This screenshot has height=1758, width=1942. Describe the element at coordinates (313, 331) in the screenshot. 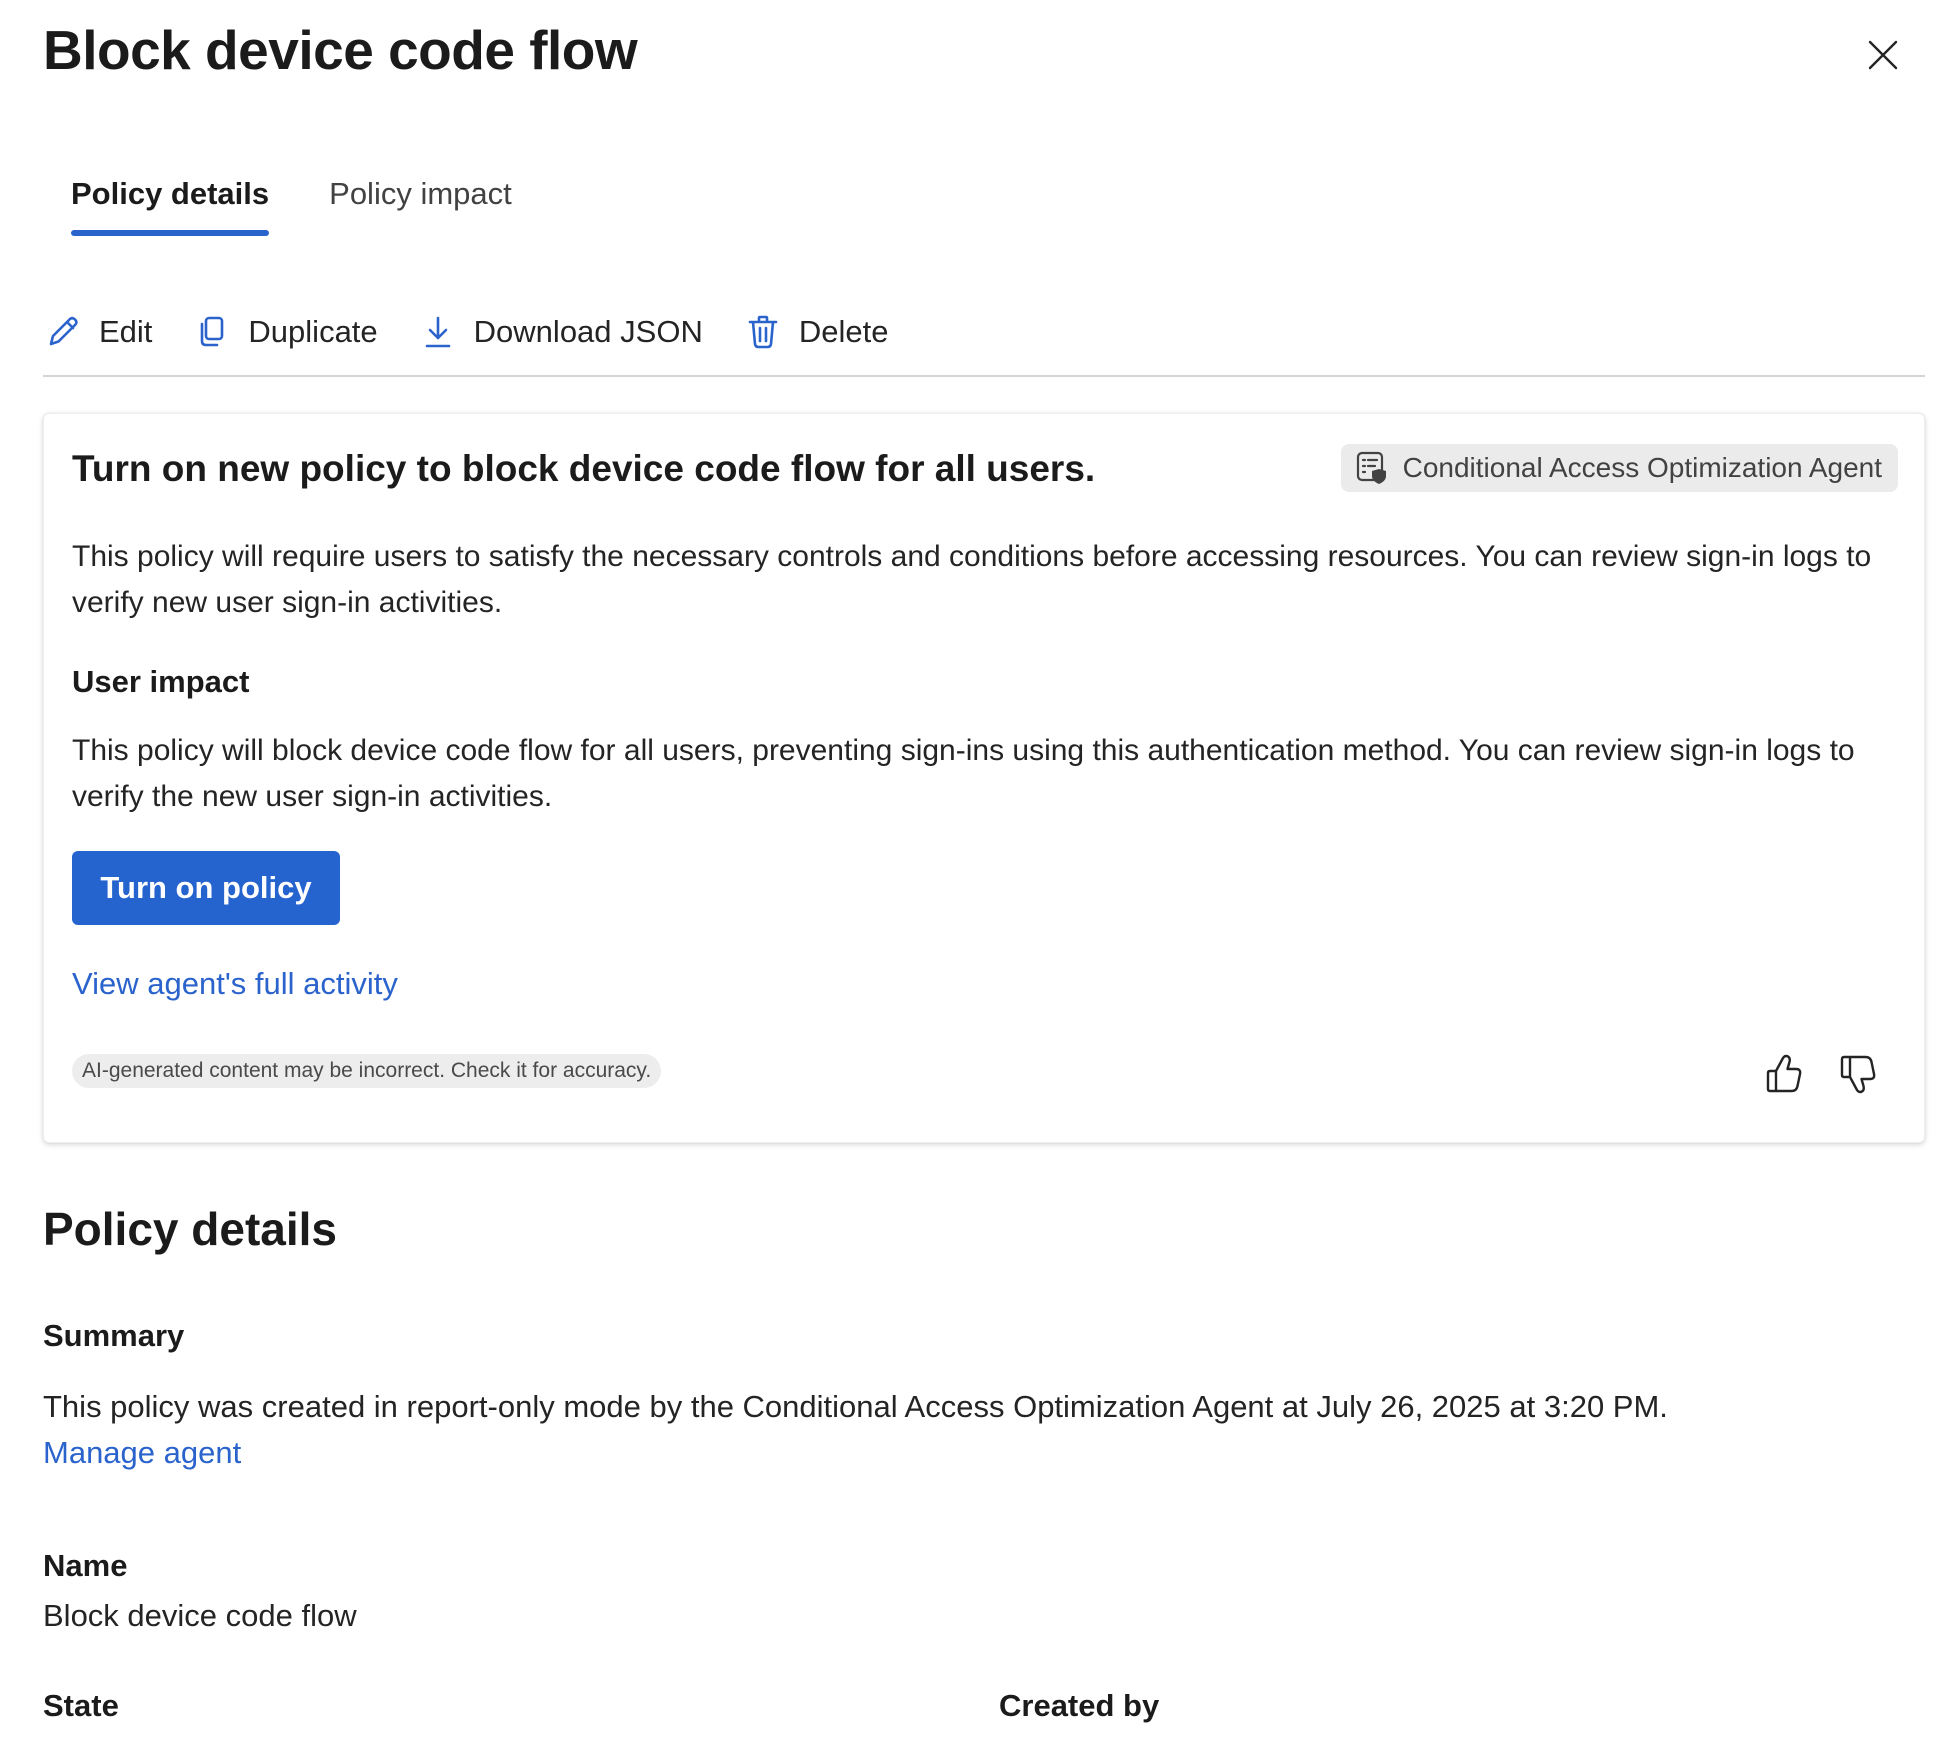

I see `duplicate-label: Duplicate` at that location.